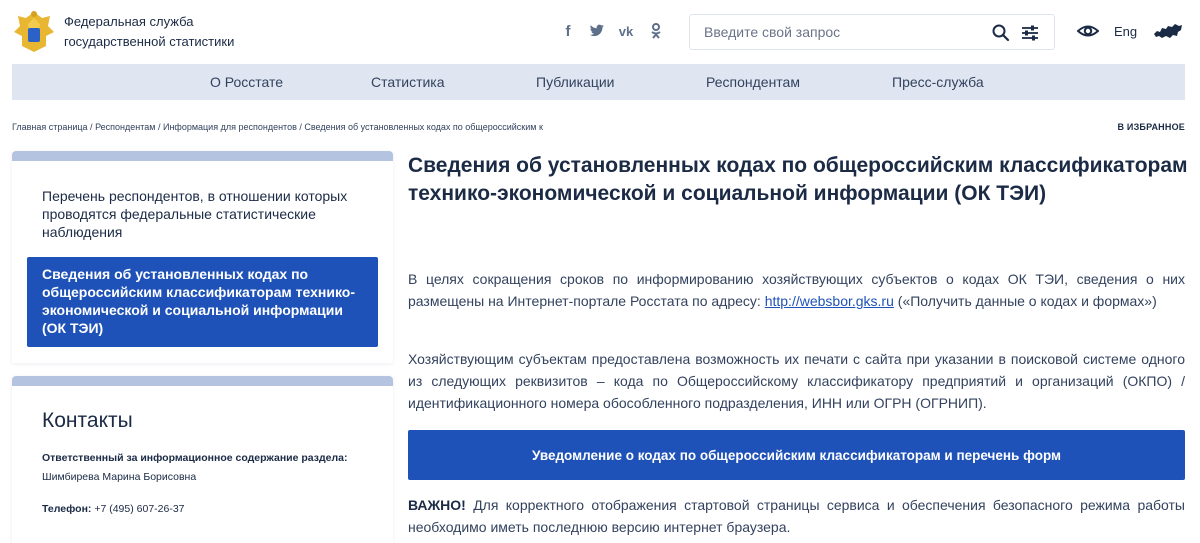  What do you see at coordinates (34, 32) in the screenshot?
I see `rosstat-emblem-icon` at bounding box center [34, 32].